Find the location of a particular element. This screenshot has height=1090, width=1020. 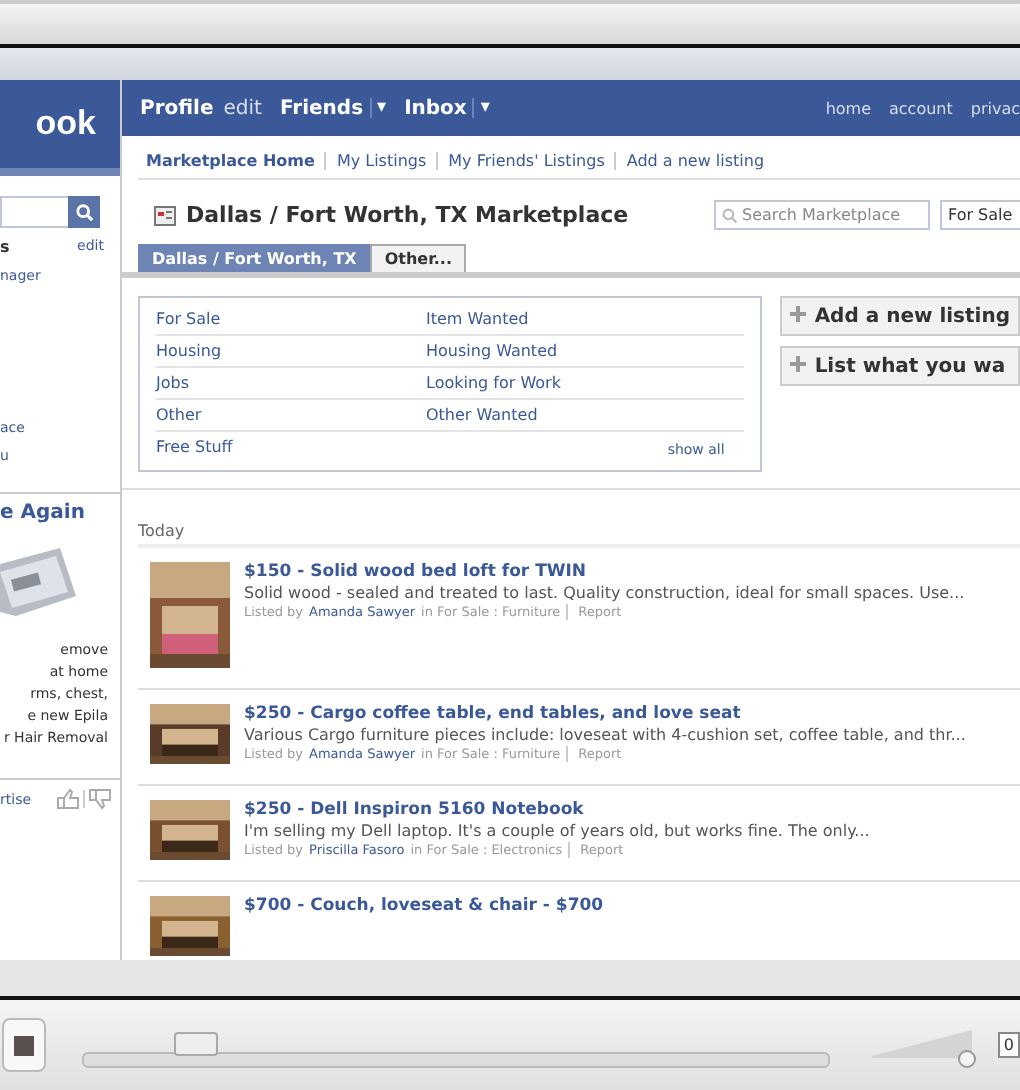

action-button: Add a new listing is located at coordinates (900, 316).